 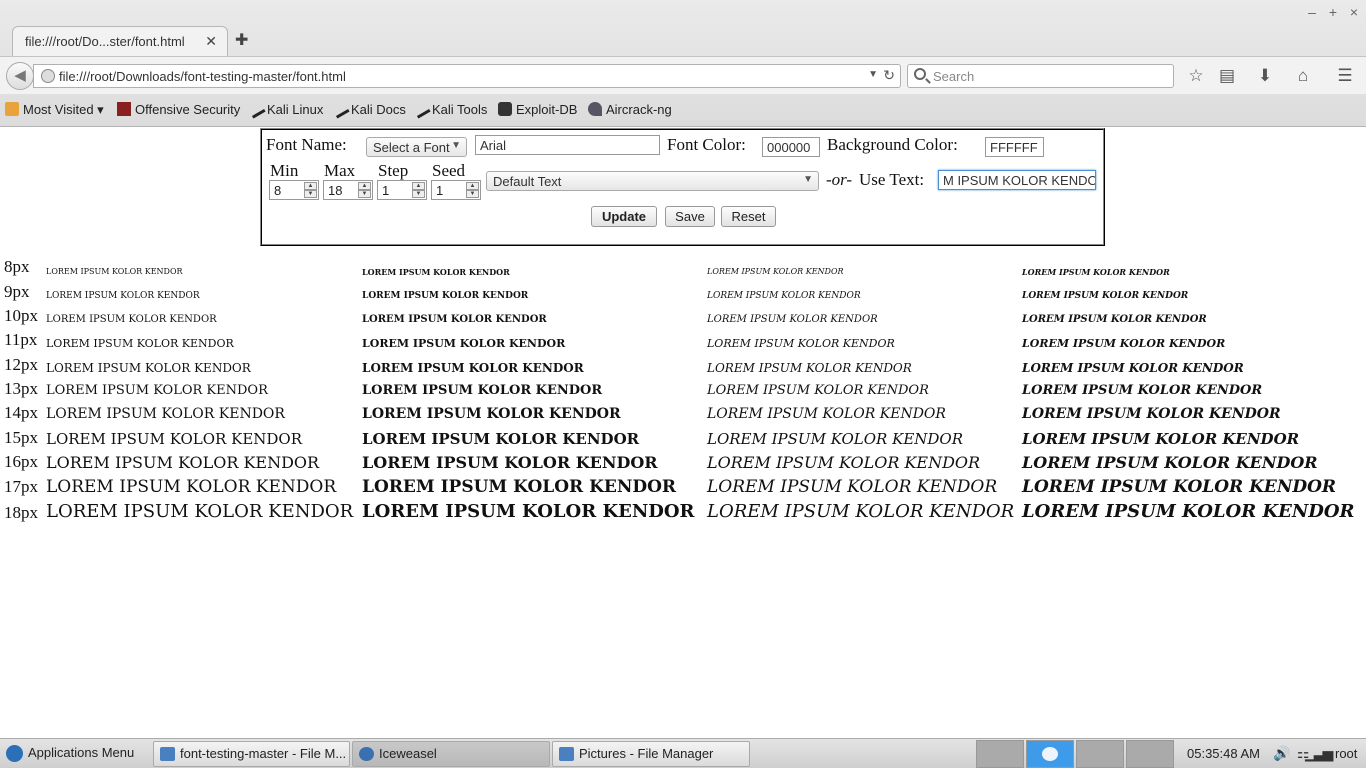 I want to click on bookmark-star-icon: ☆, so click(x=1196, y=76).